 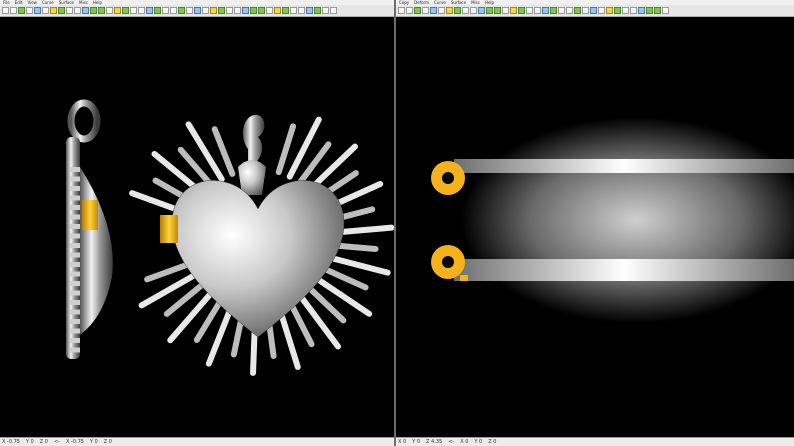 I want to click on pendant-side-view, so click(x=89, y=229).